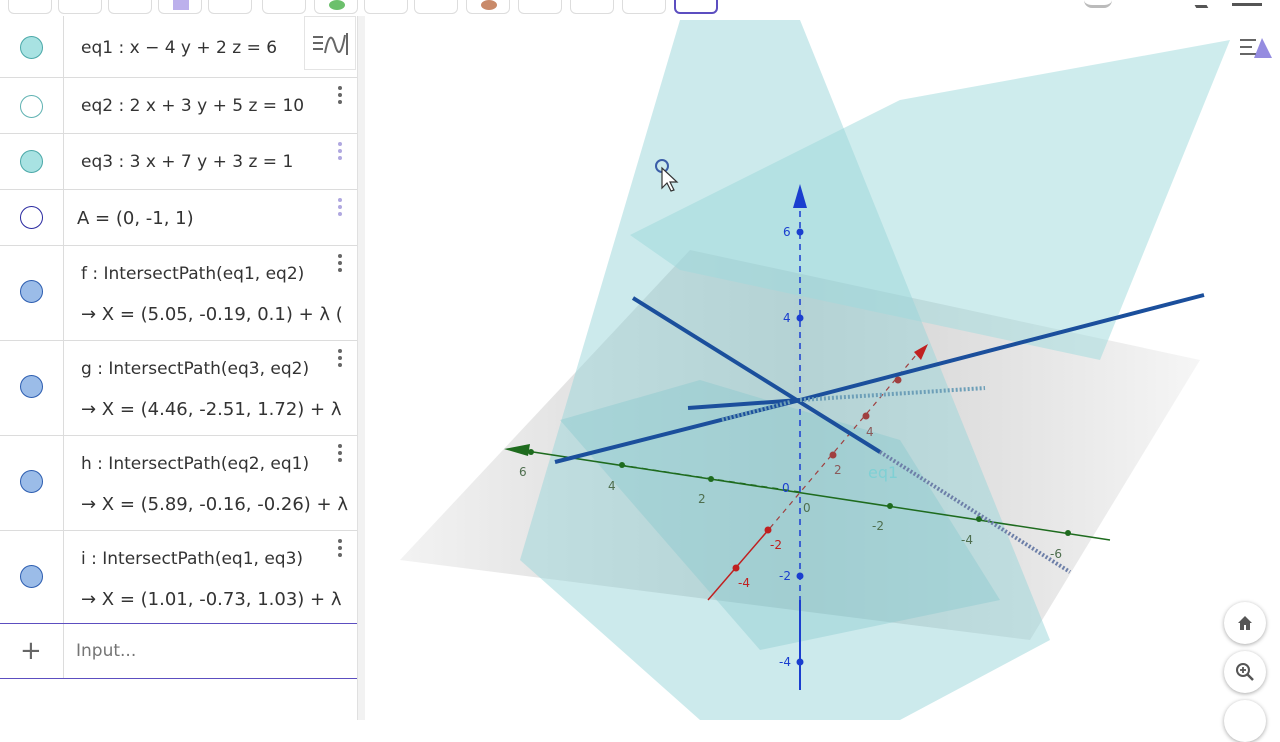 Image resolution: width=1280 pixels, height=742 pixels. What do you see at coordinates (744, 583) in the screenshot?
I see `x-tick-label: -4` at bounding box center [744, 583].